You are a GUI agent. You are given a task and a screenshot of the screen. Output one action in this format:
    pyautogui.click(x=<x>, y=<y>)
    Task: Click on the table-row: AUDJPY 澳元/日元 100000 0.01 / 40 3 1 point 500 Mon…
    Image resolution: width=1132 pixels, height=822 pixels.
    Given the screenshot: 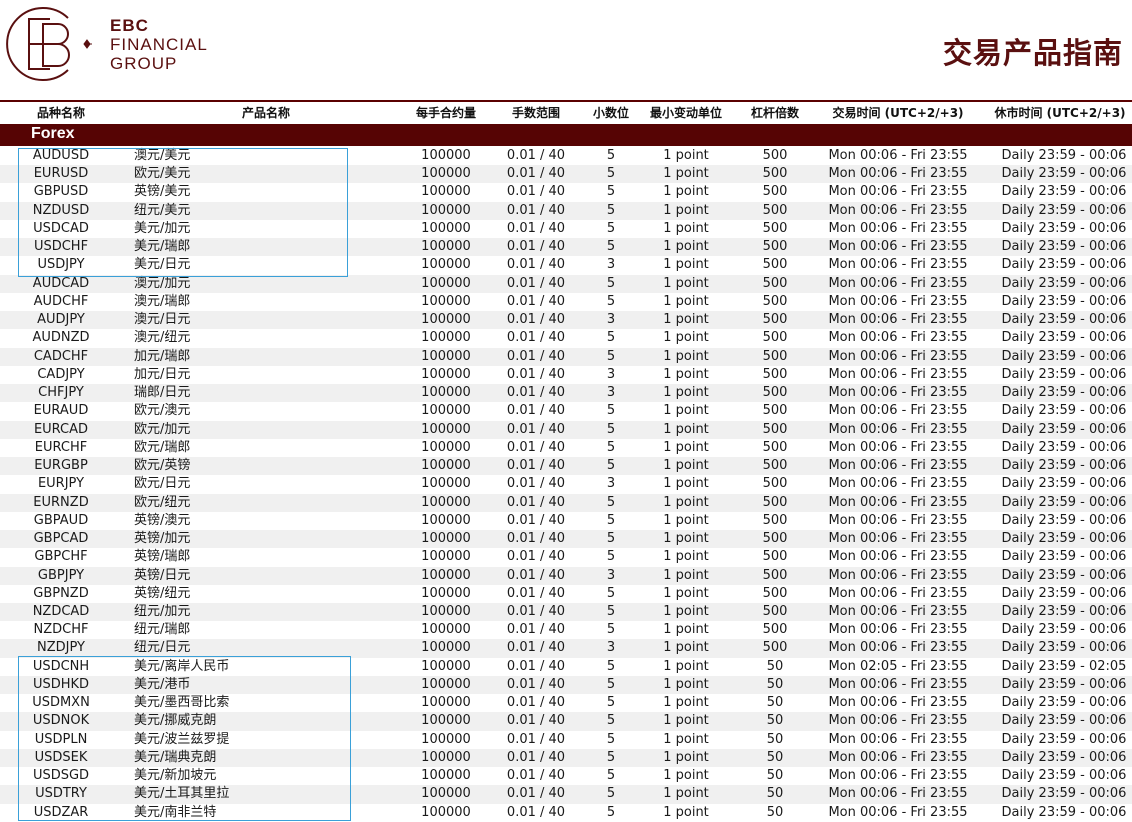 What is the action you would take?
    pyautogui.click(x=566, y=320)
    